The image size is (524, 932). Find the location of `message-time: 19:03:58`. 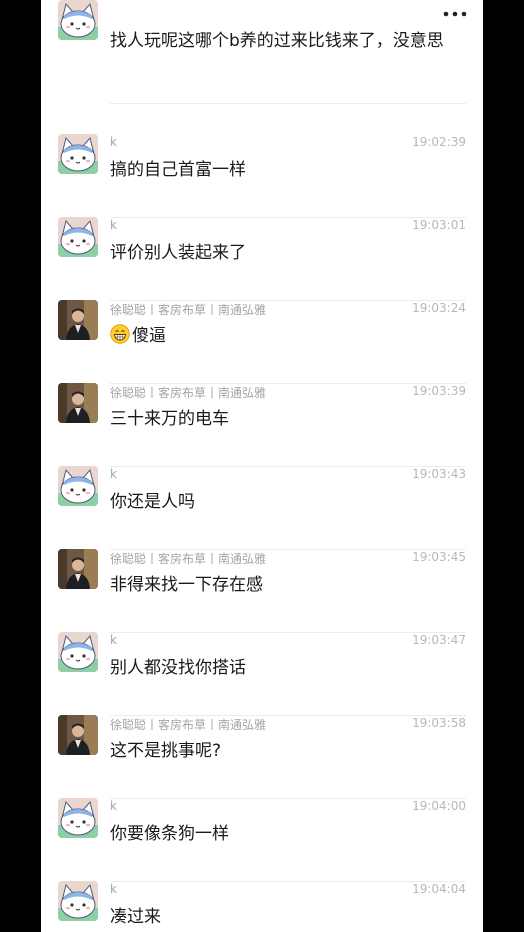

message-time: 19:03:58 is located at coordinates (439, 723).